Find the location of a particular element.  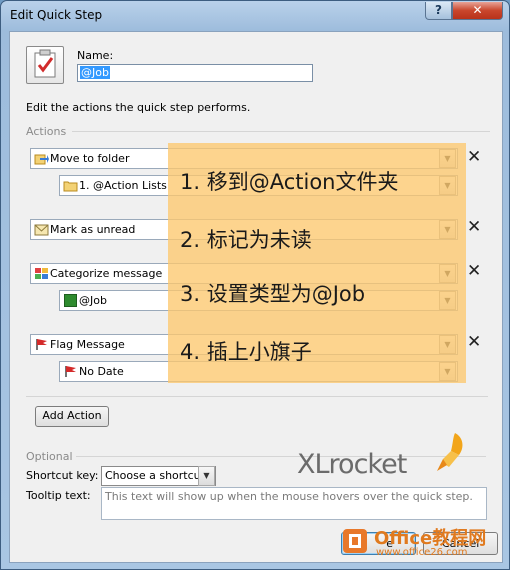

shortcut-key-label: Shortcut key: is located at coordinates (62, 475).